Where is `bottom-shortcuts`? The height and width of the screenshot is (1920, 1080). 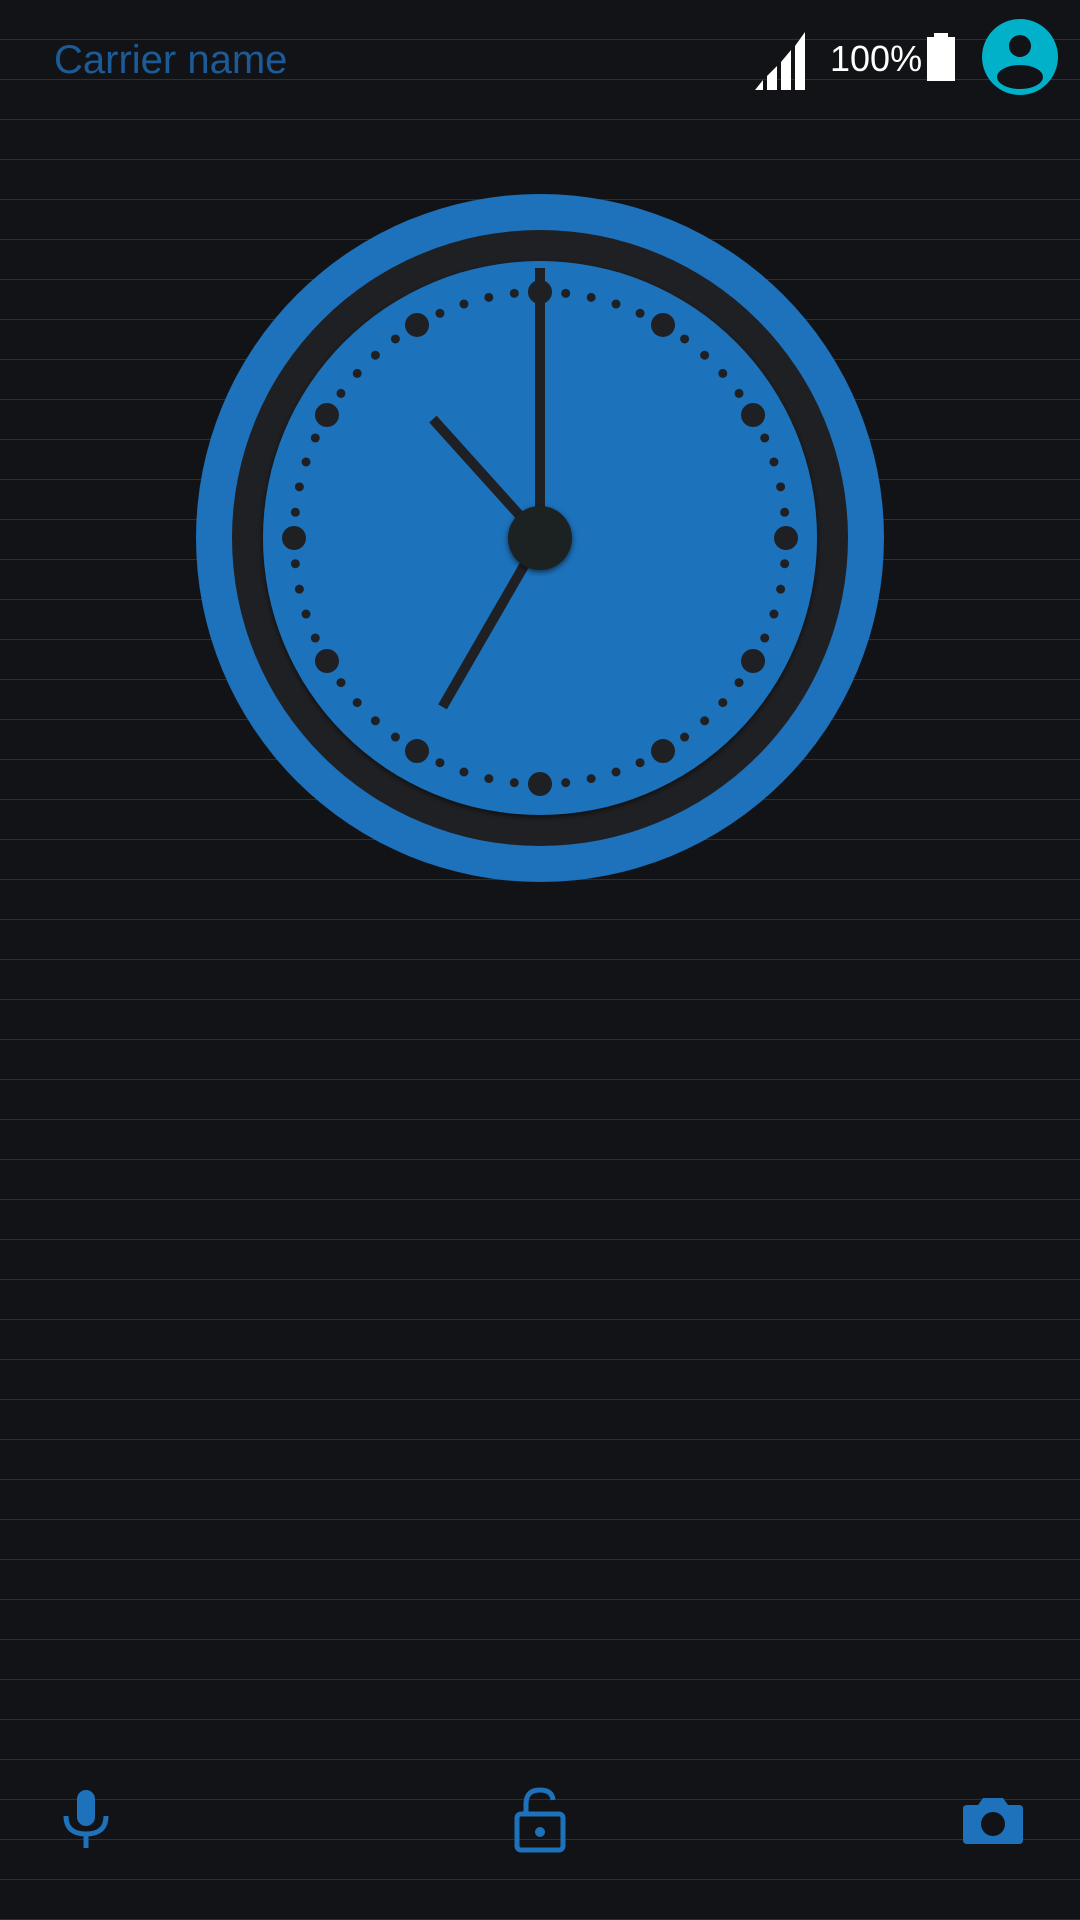
bottom-shortcuts is located at coordinates (540, 1830).